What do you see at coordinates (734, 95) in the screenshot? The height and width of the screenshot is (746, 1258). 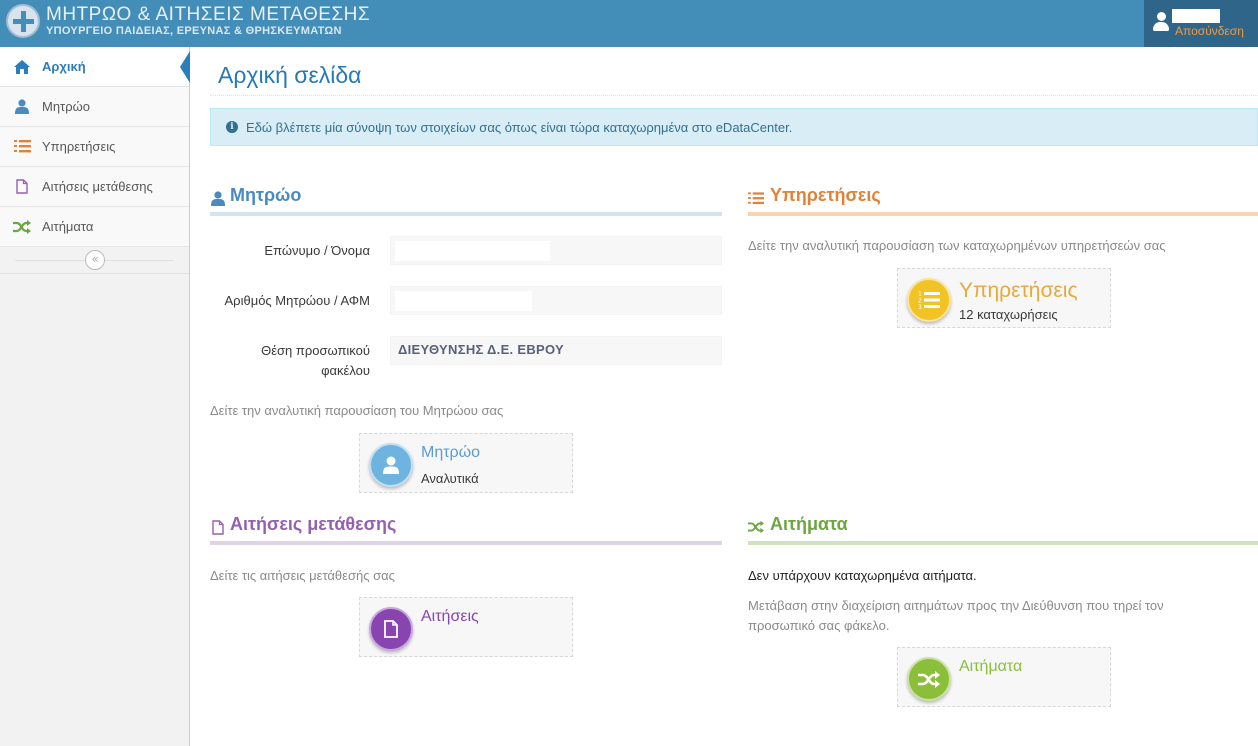 I see `title-divider` at bounding box center [734, 95].